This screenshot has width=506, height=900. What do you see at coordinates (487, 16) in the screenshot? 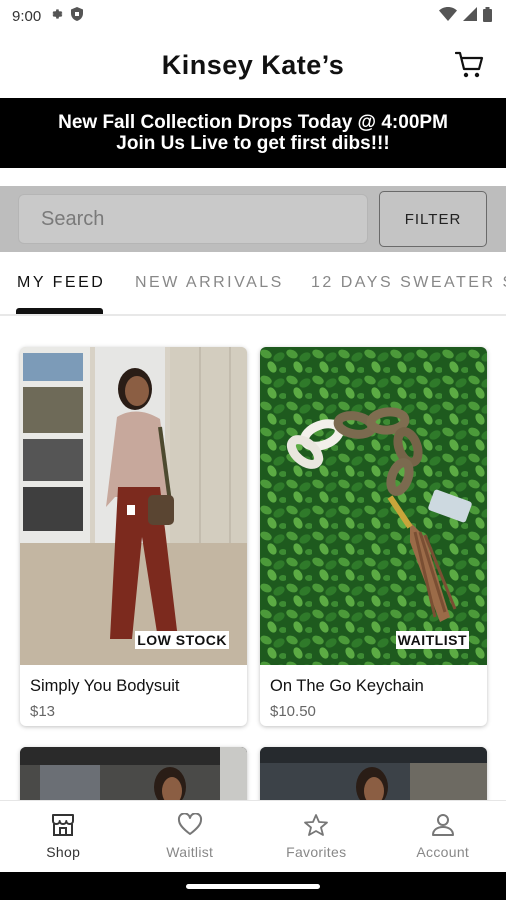
I see `battery-icon` at bounding box center [487, 16].